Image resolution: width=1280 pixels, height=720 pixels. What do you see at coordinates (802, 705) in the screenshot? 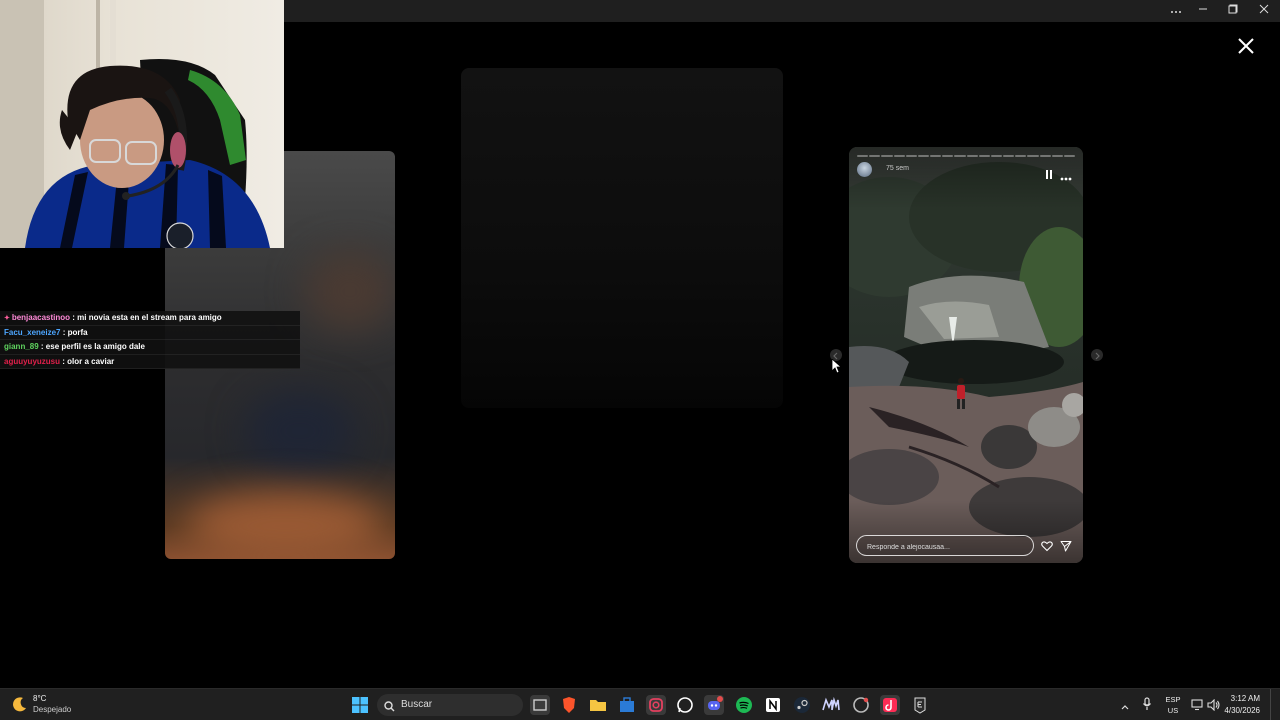
I see `steam-icon` at bounding box center [802, 705].